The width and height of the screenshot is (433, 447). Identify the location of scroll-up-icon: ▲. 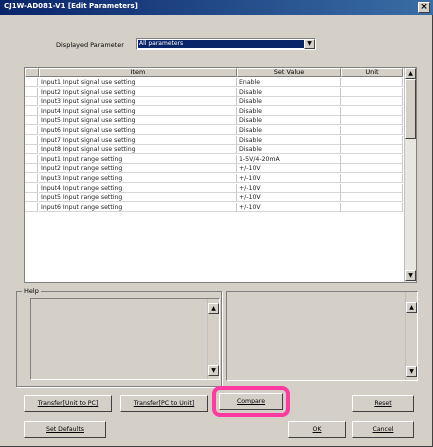
(410, 73).